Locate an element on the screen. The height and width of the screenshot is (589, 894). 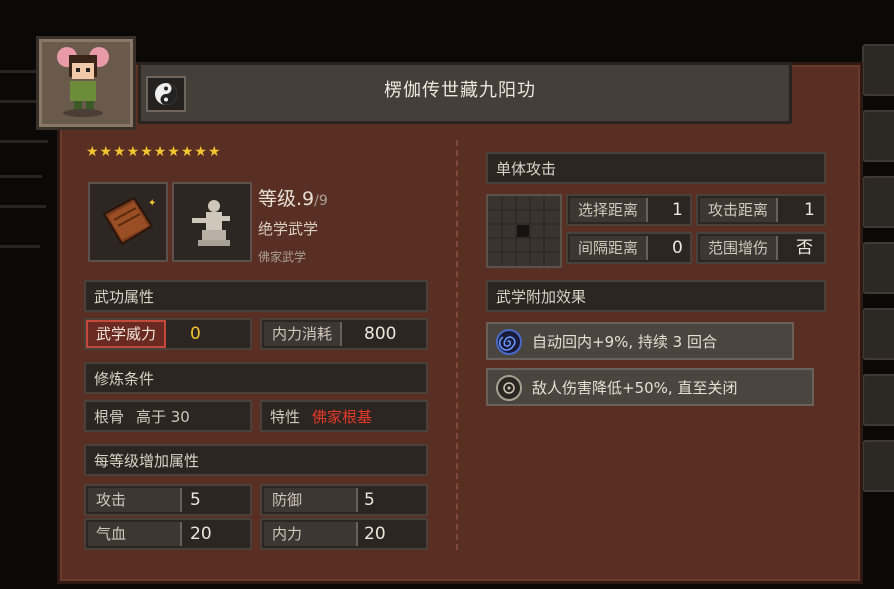
hp-gain-value: 20 is located at coordinates (201, 534).